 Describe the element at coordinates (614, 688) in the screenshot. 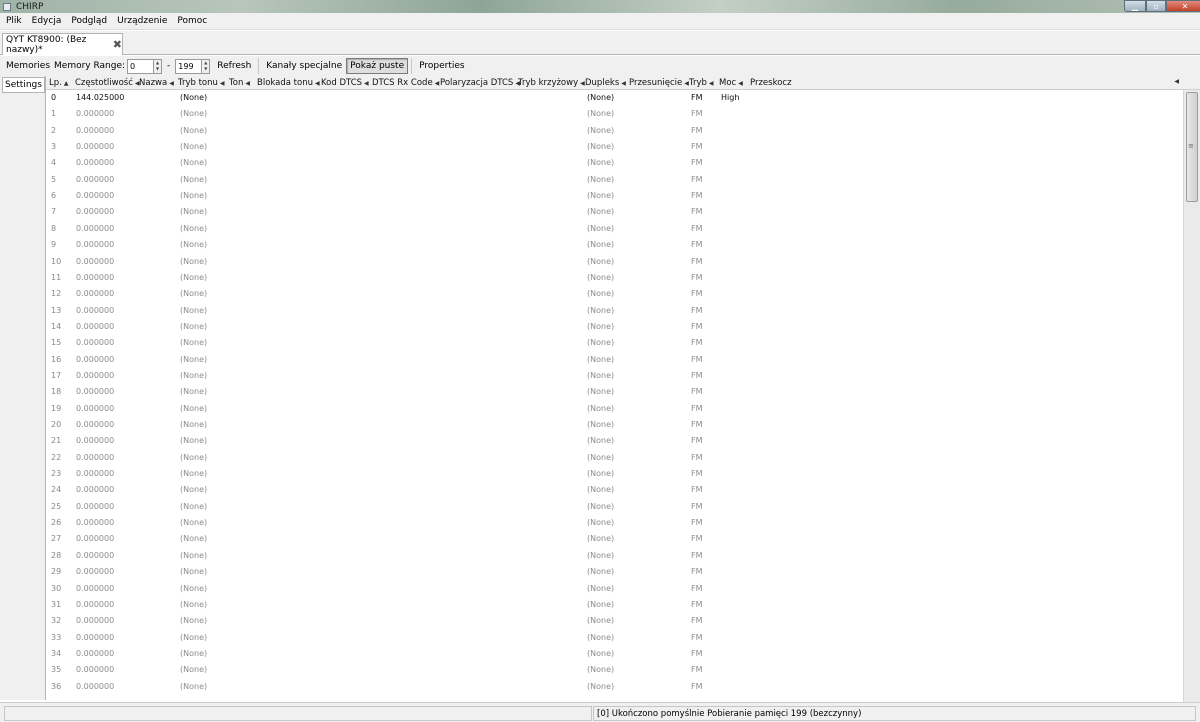

I see `table-row: 36 0.000000 (None) (None) FM` at that location.